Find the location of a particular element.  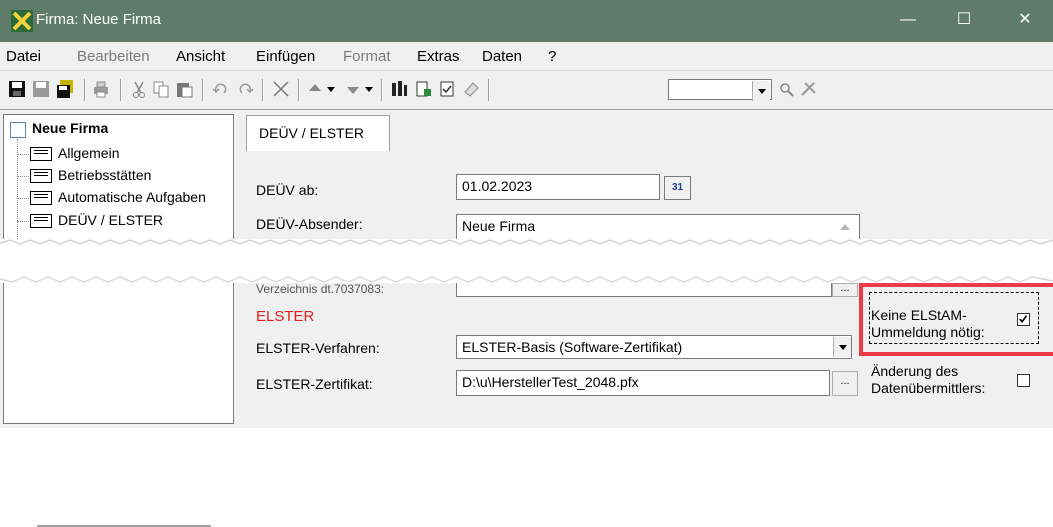

deuev-absender-label: DEÜV-Absender: is located at coordinates (309, 224).